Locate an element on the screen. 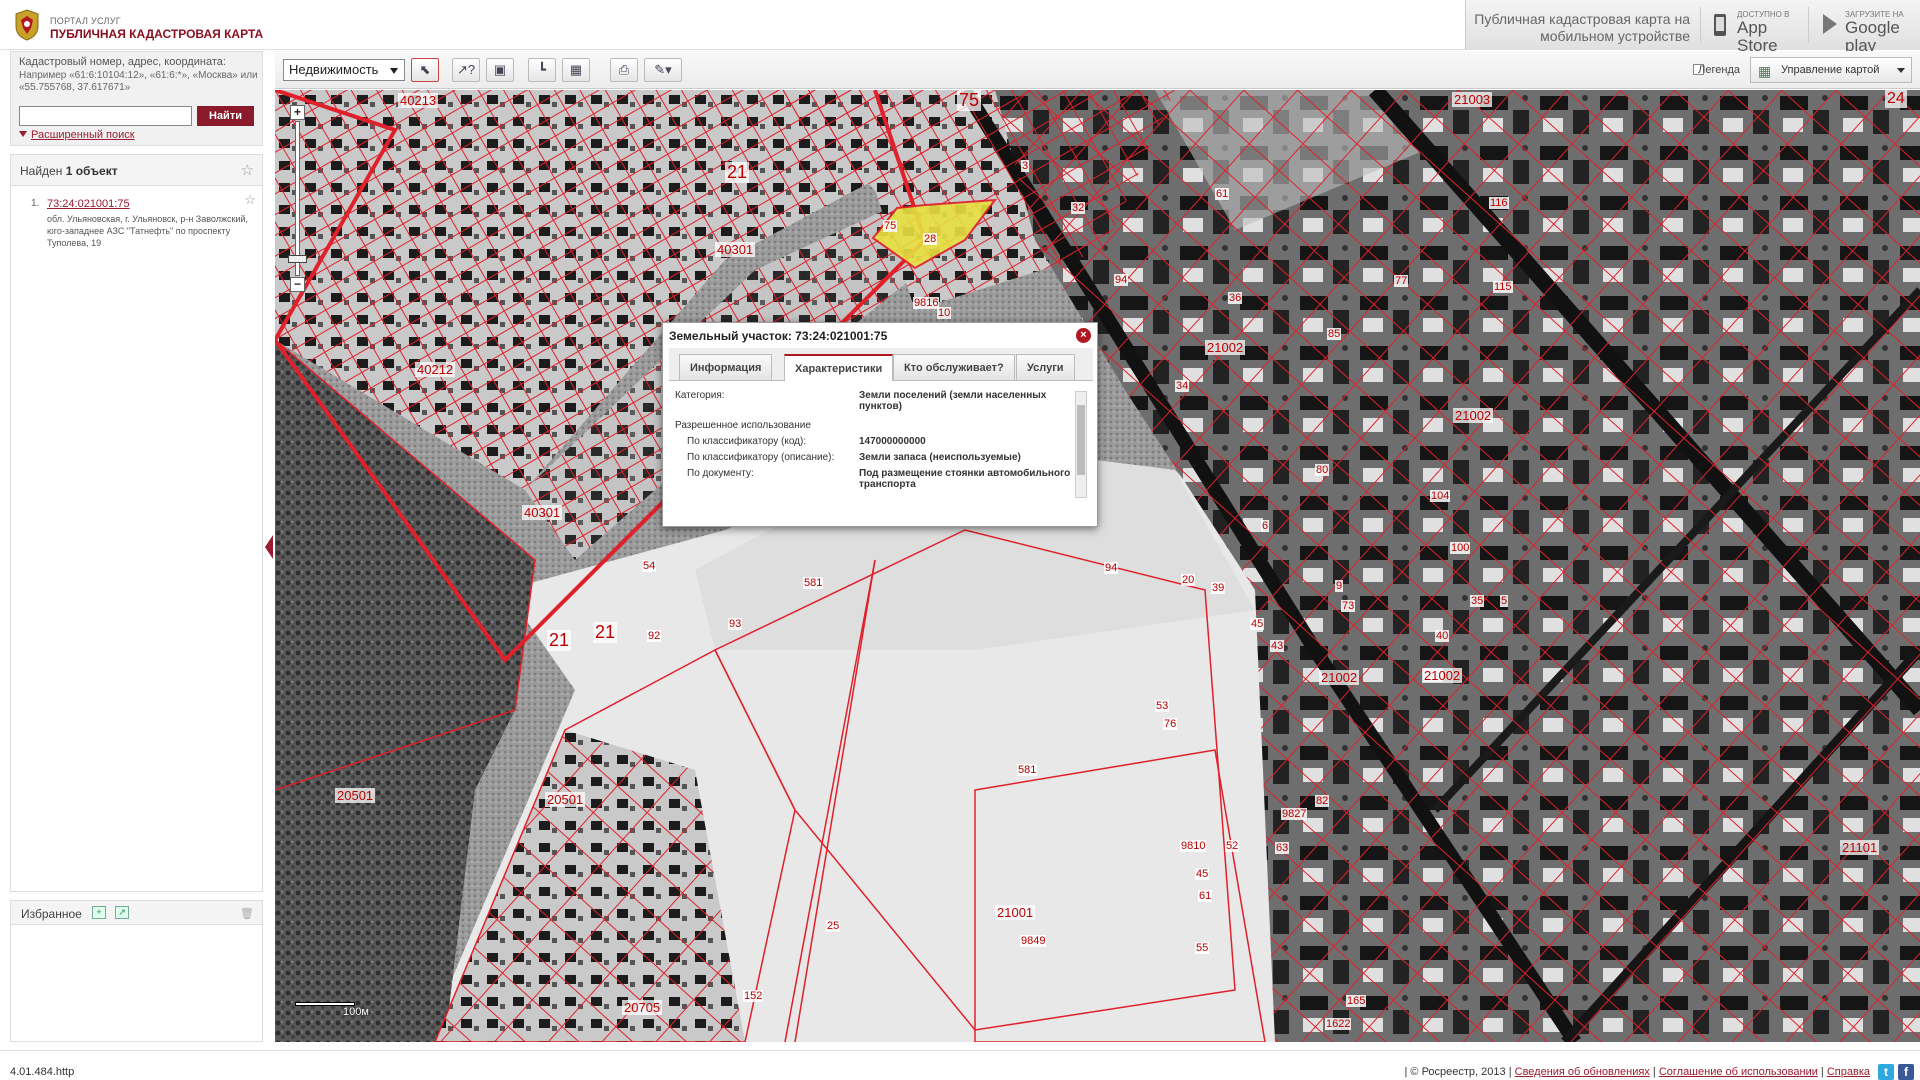 This screenshot has height=1080, width=1920. google-play-button: Загрузите на Google play is located at coordinates (1862, 31).